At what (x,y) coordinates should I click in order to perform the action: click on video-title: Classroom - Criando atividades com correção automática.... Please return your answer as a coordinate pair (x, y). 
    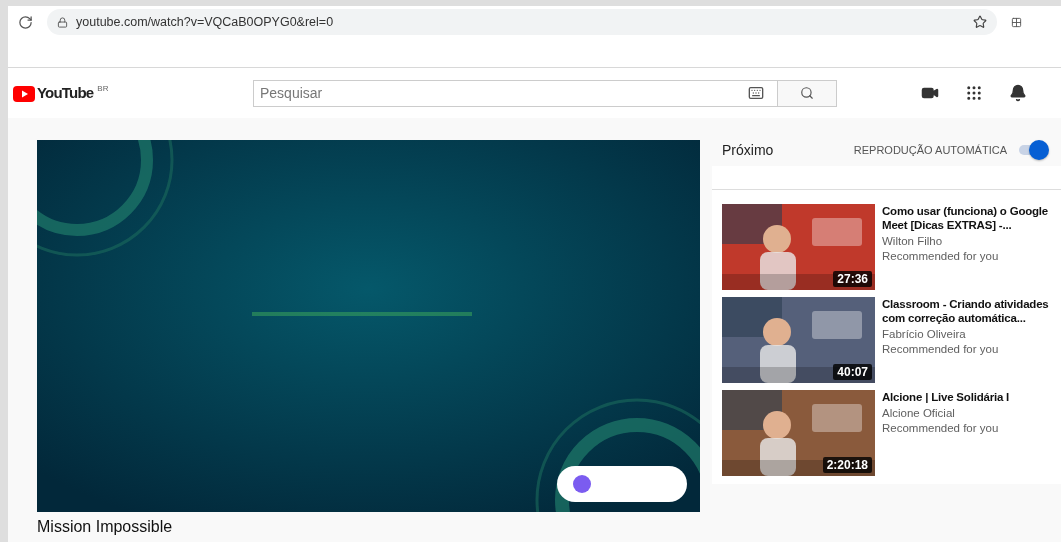
    Looking at the image, I should click on (966, 311).